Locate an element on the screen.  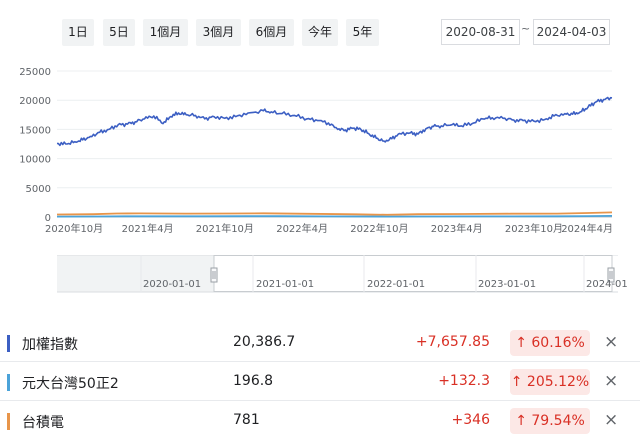
series-name: 台積電 is located at coordinates (43, 423).